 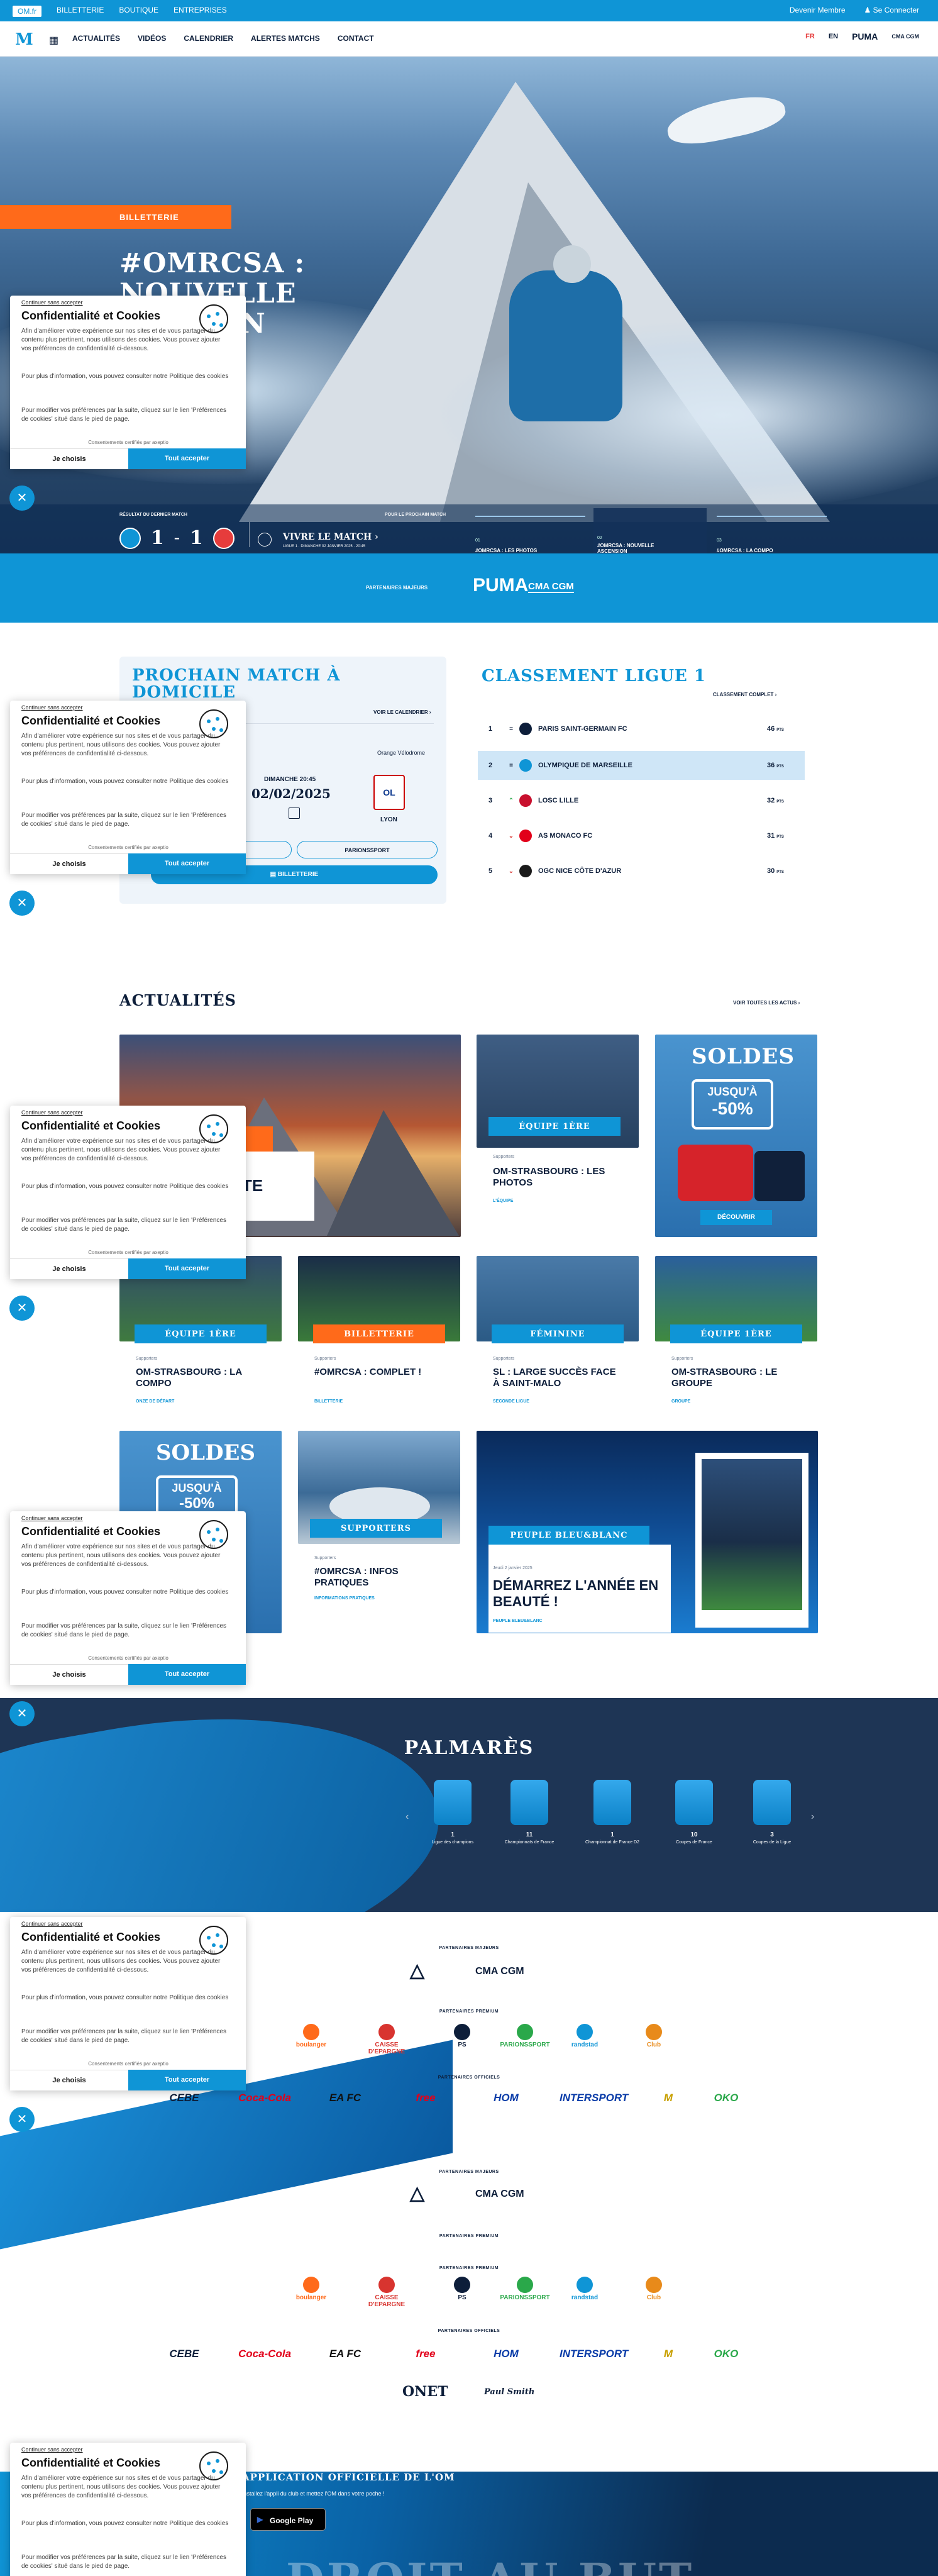 What do you see at coordinates (559, 1177) in the screenshot?
I see `news-title-item: OM-STRASBOURG : LES PHOTOS` at bounding box center [559, 1177].